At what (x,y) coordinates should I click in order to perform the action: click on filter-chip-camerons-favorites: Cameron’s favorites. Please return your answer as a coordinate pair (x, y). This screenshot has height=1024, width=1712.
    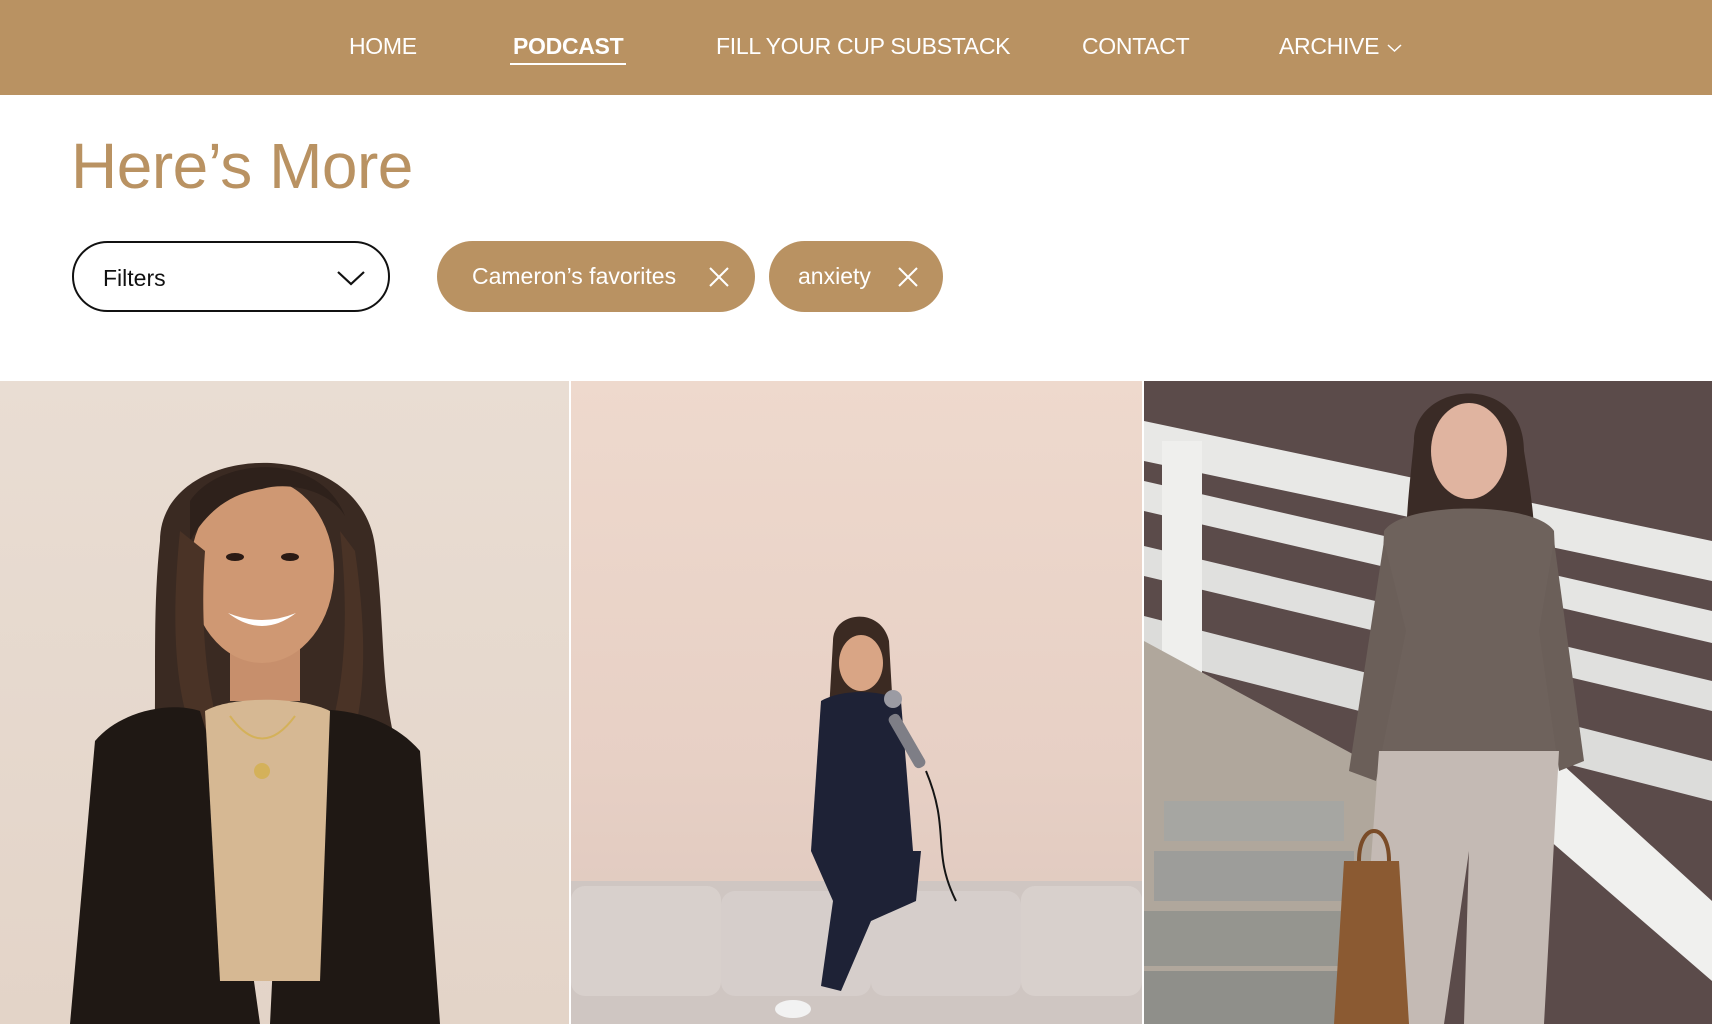
    Looking at the image, I should click on (596, 276).